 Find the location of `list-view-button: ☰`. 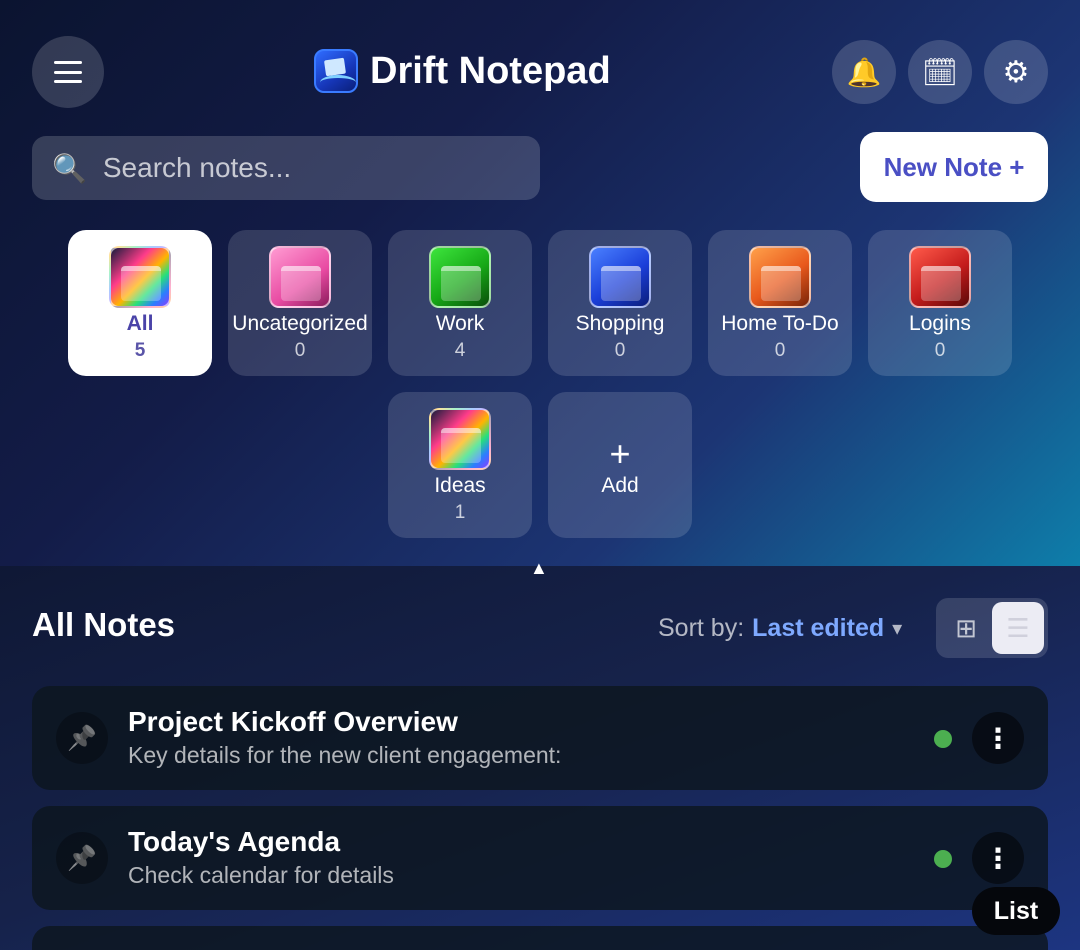

list-view-button: ☰ is located at coordinates (1018, 628).